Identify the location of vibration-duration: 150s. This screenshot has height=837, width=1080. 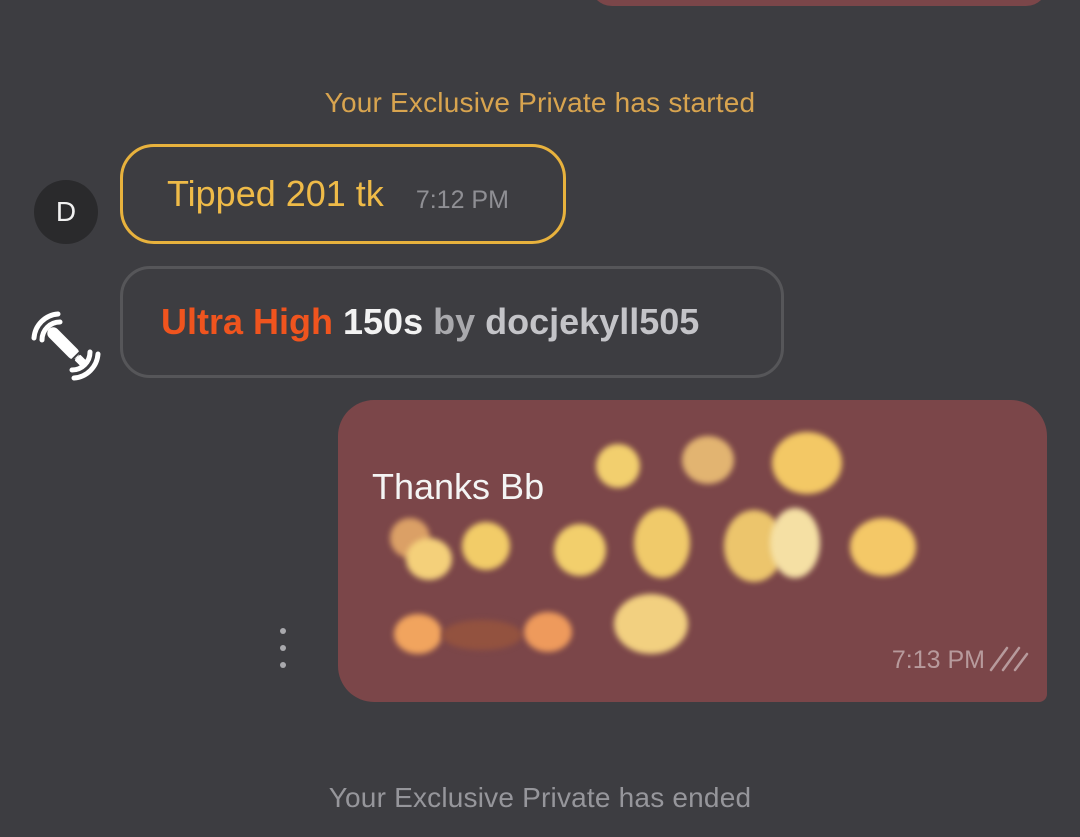
(383, 321).